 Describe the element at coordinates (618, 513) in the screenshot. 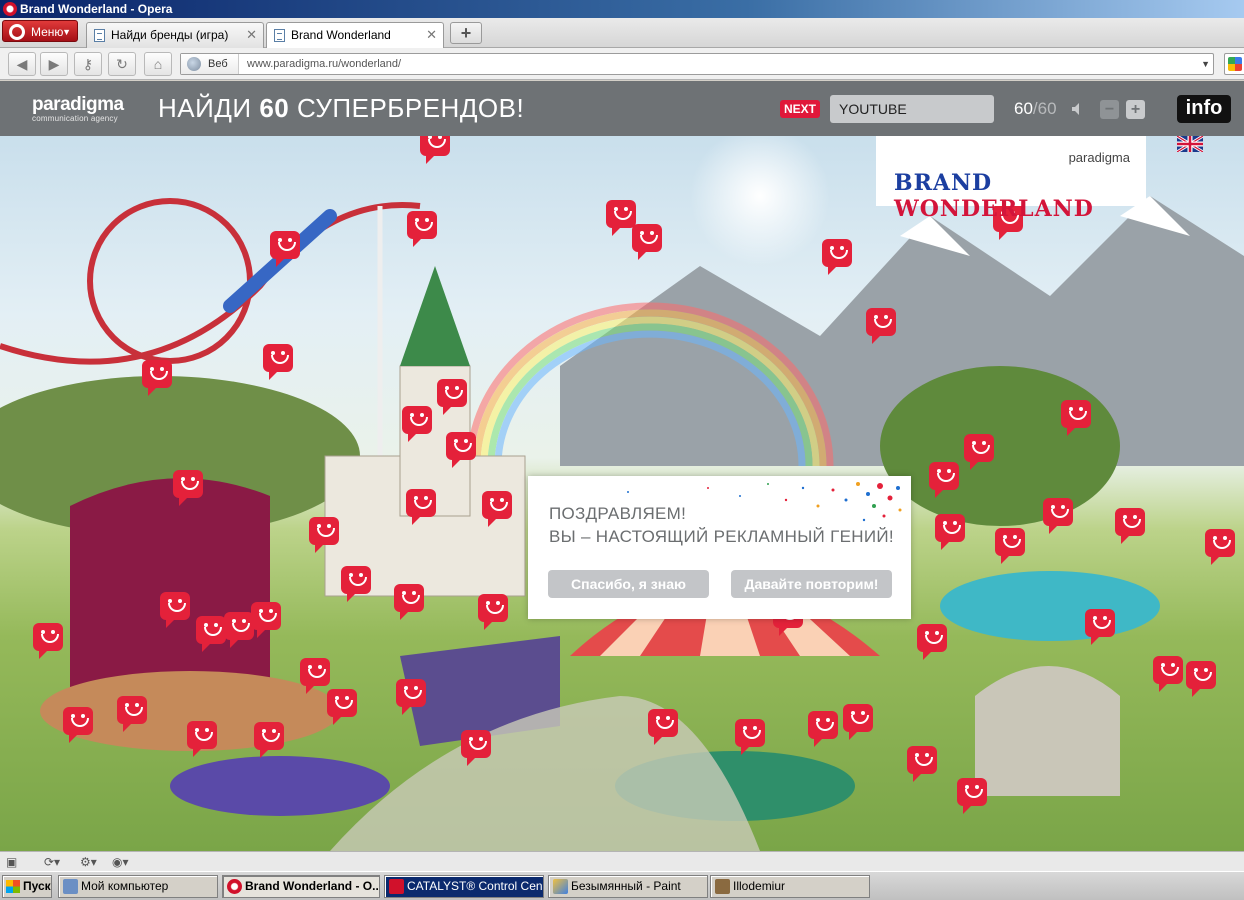

I see `dialog-heading: ПОЗДРАВЛЯЕМ!` at that location.